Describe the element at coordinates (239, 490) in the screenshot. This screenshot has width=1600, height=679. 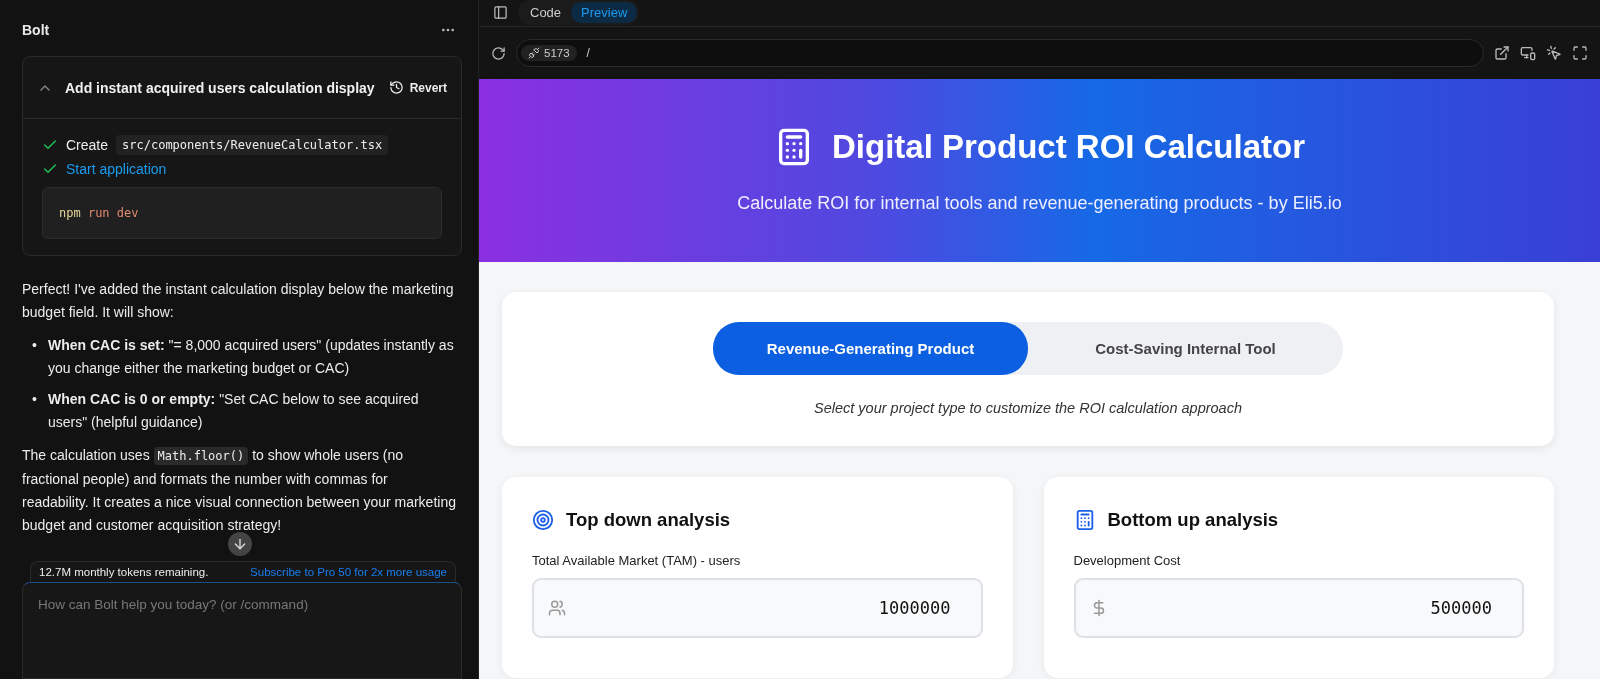
I see `message-paragraph: The calculation uses Math.floor() to show whole users (no fractional people) and formats the number with commas for readability. It creates a nice visual connection between your marketing budget and customer acquisition strategy!` at that location.